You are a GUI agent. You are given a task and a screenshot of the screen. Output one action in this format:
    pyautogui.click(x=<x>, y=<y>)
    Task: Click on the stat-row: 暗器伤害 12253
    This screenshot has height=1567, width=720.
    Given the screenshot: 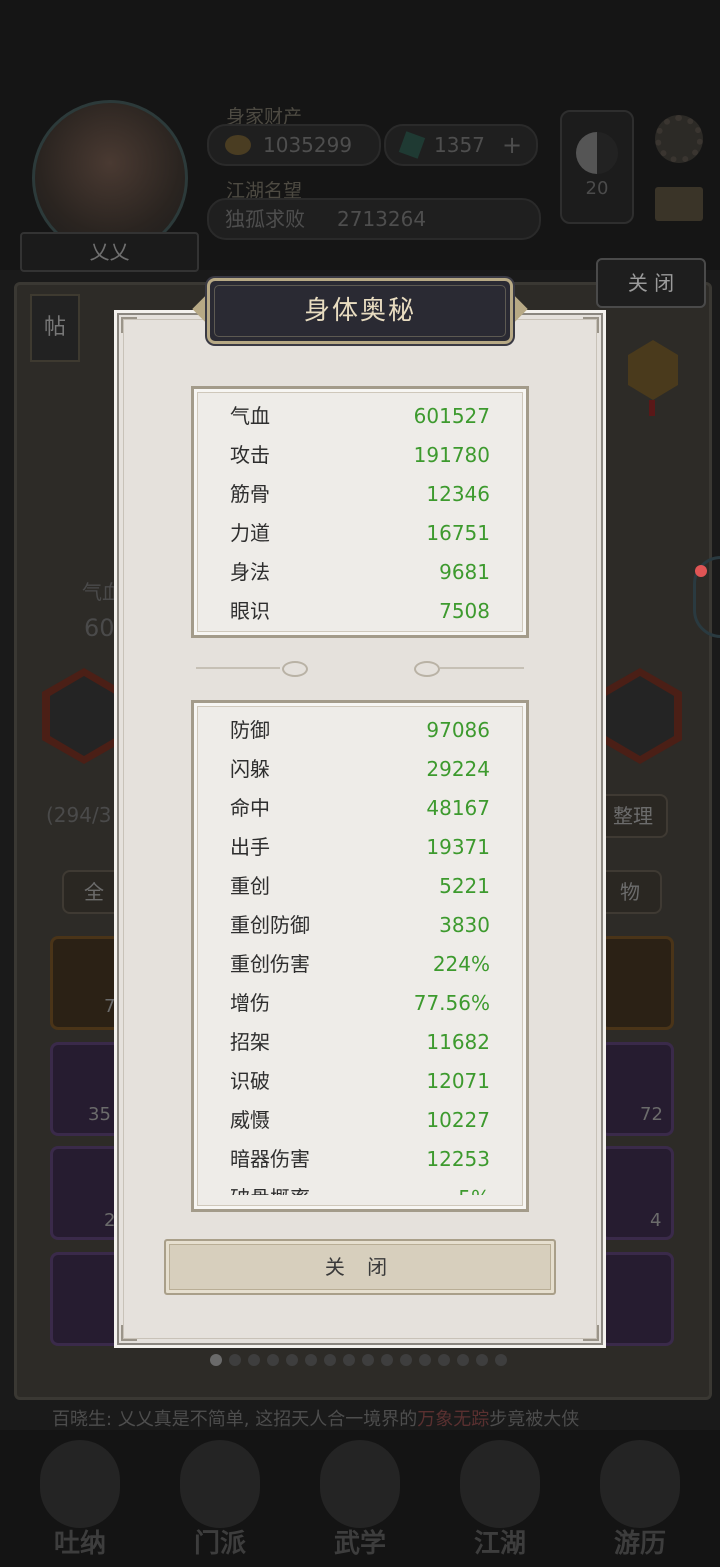 What is the action you would take?
    pyautogui.click(x=360, y=1159)
    